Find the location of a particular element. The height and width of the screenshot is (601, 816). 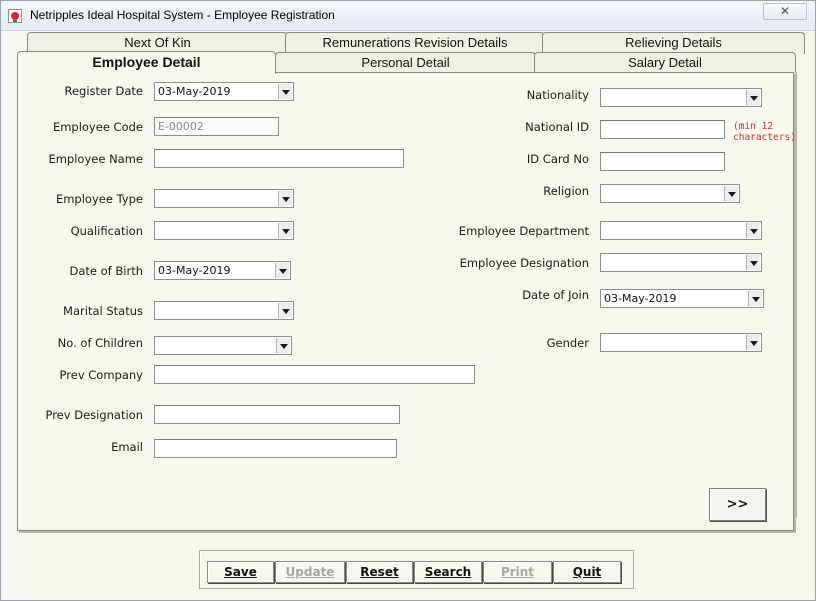

employee-code-label: Employee Code is located at coordinates (97, 127).